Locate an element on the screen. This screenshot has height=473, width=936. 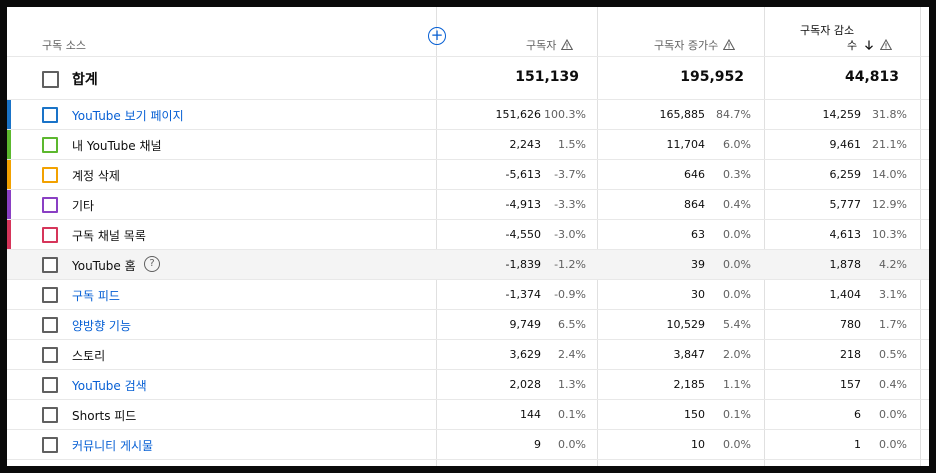
source-label: 양방향 기능 is located at coordinates (101, 325).